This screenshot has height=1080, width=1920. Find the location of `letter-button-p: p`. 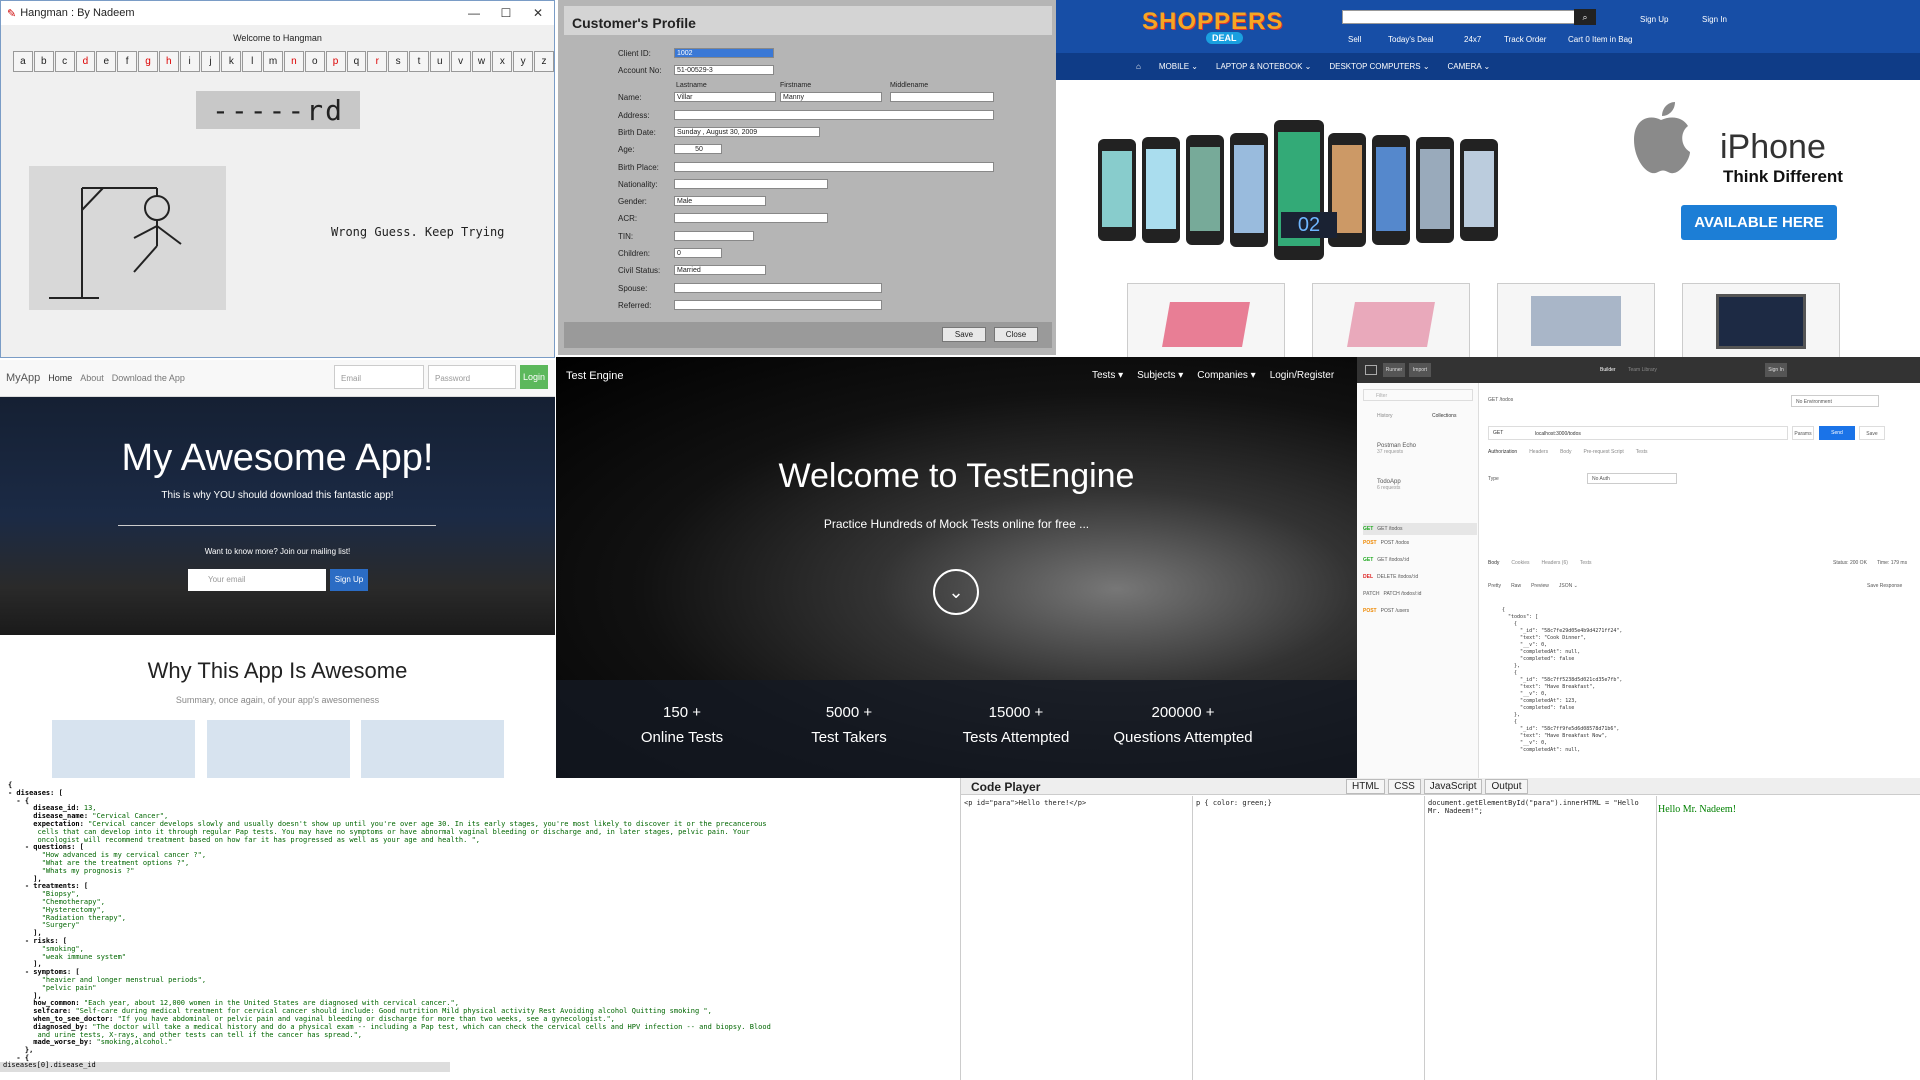

letter-button-p: p is located at coordinates (335, 61).